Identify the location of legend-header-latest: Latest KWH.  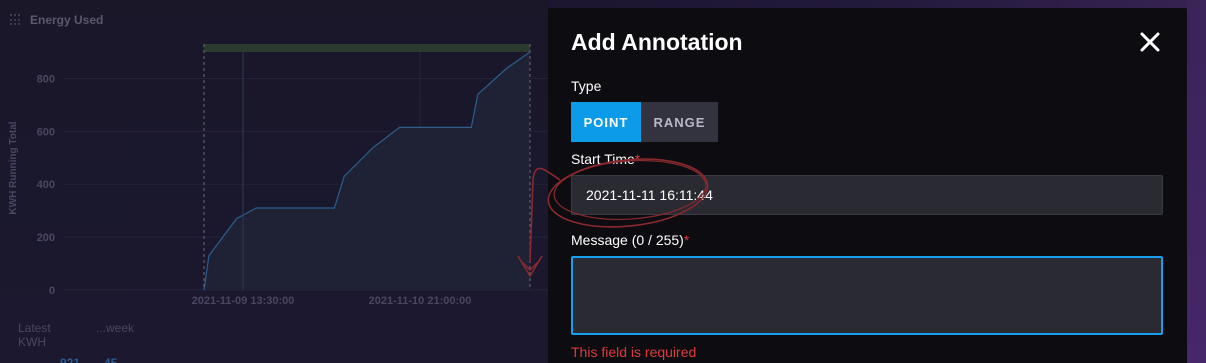
(34, 335).